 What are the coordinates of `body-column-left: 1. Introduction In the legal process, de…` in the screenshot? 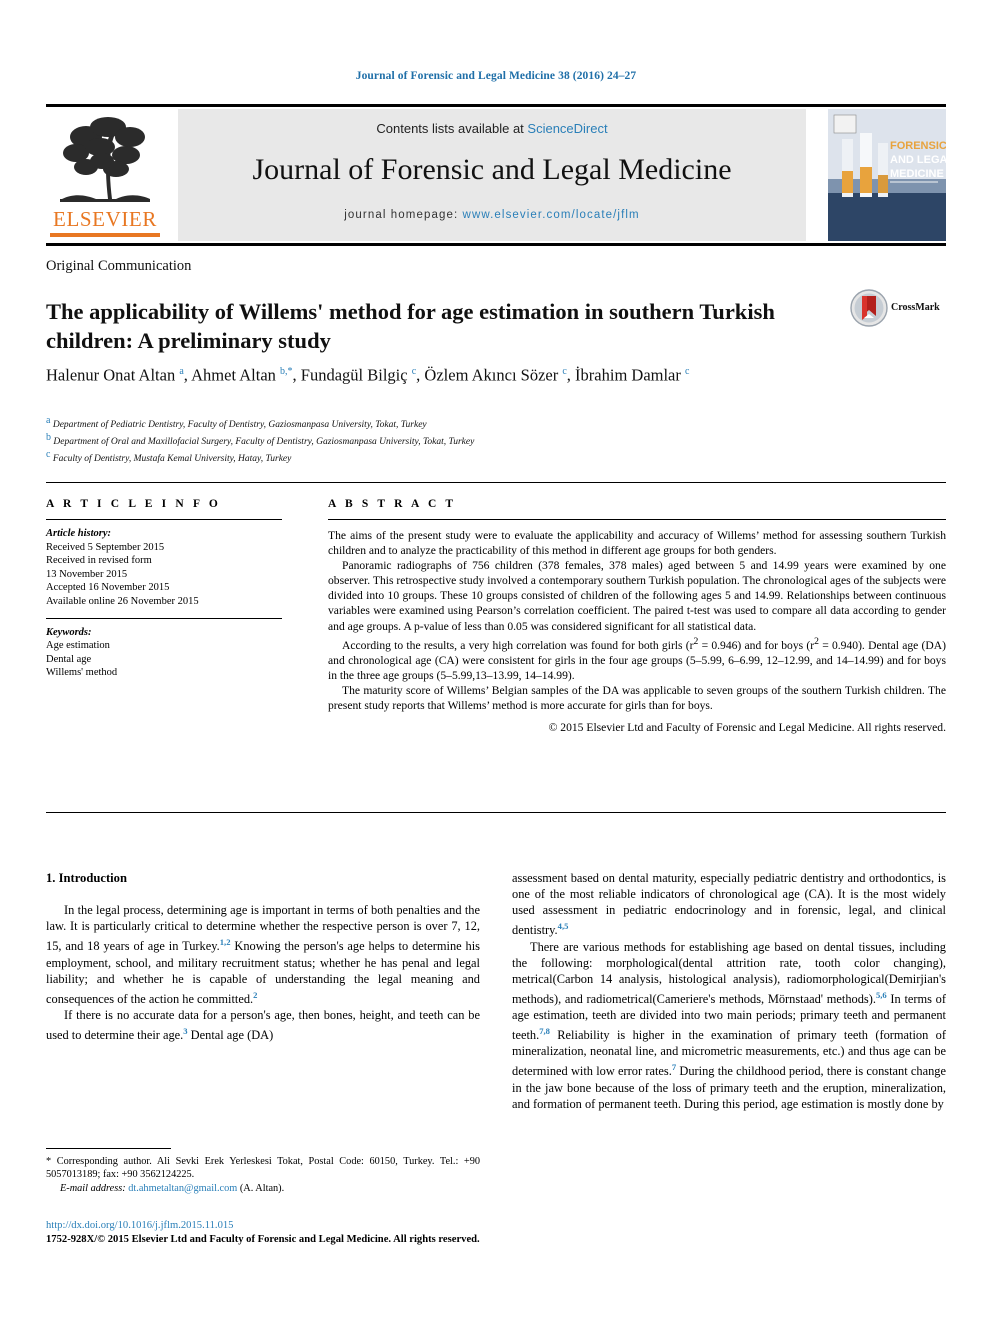 It's located at (263, 956).